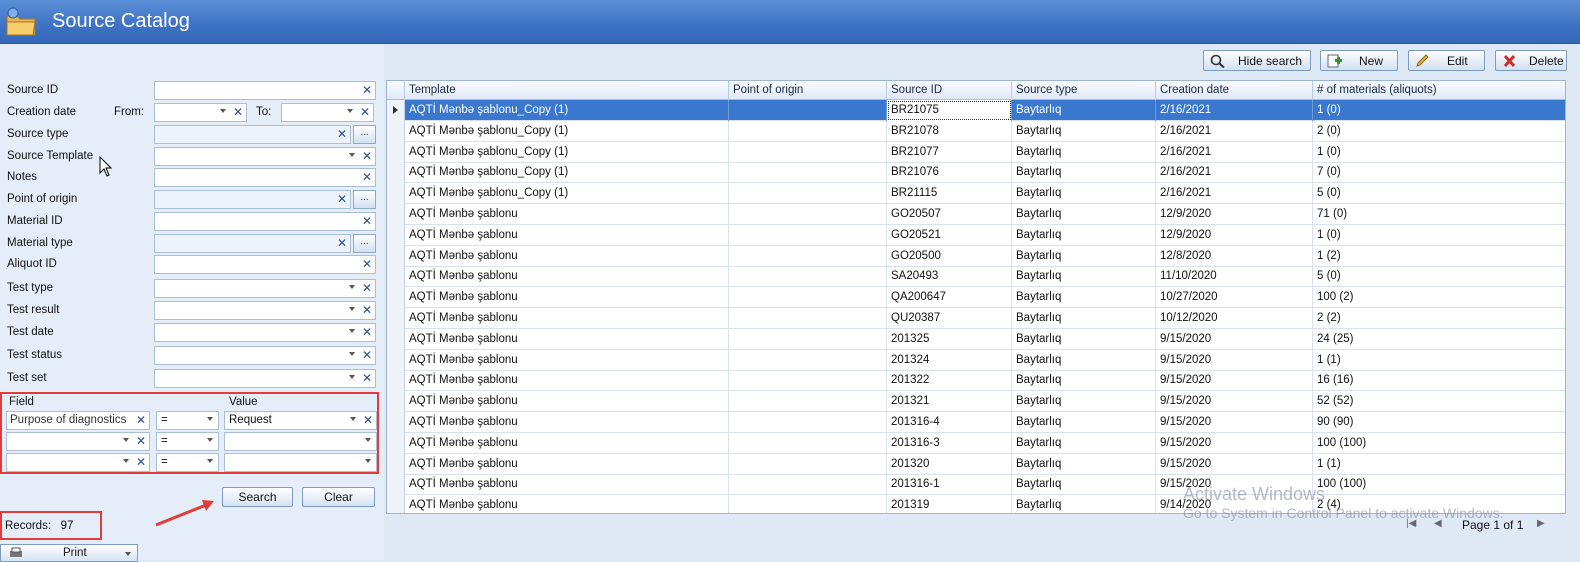  I want to click on cell-source-id: GO20521, so click(949, 235).